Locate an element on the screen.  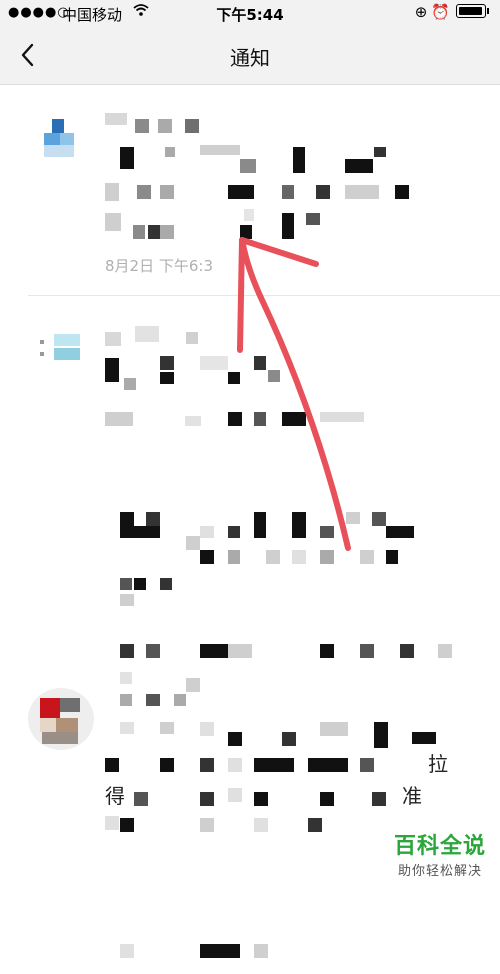
notification-text-fragment: 得 is located at coordinates (115, 796).